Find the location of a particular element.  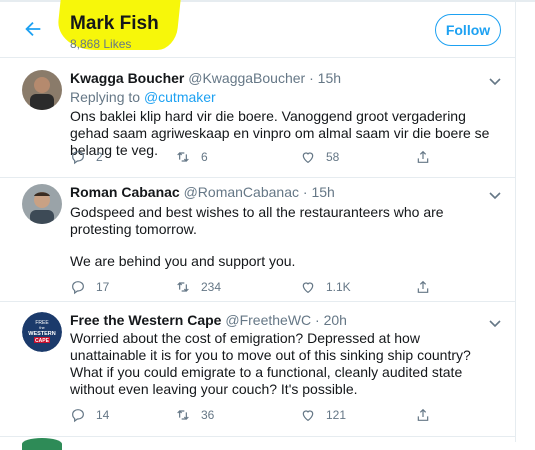

tweet-header: Free the Western Cape @FreetheWC · 20h is located at coordinates (208, 320).